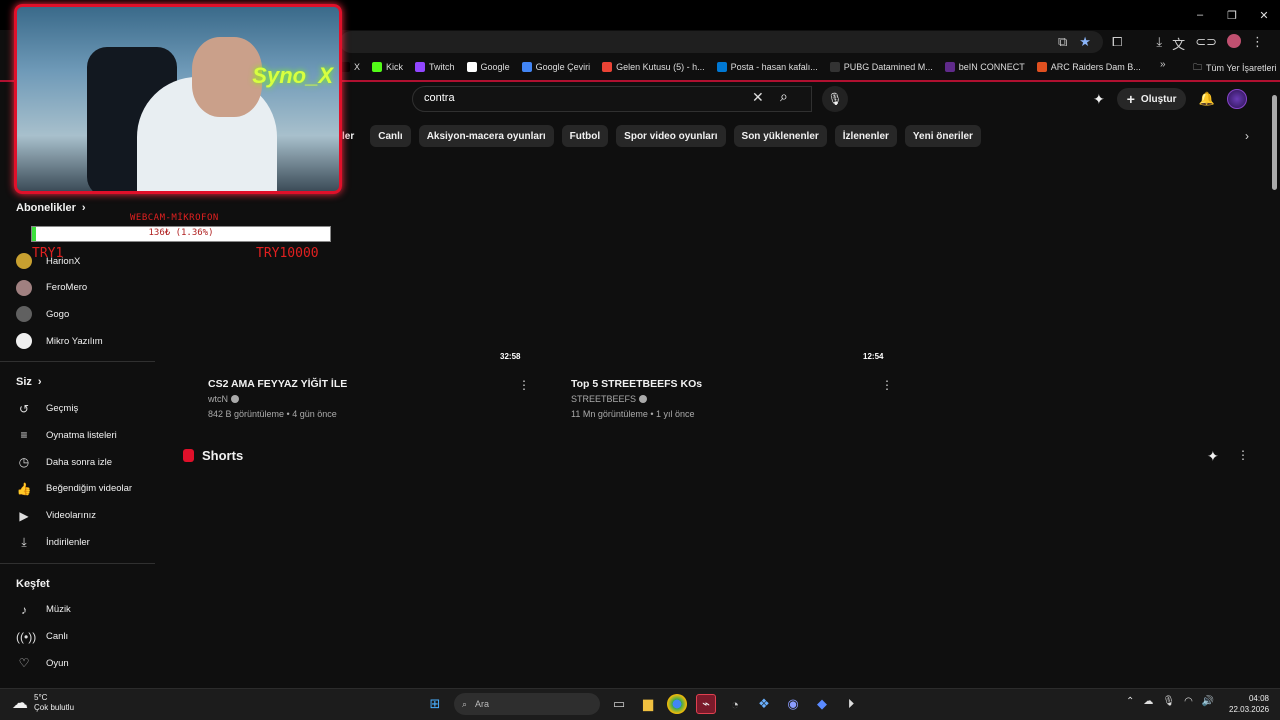 This screenshot has height=720, width=1280. What do you see at coordinates (57, 637) in the screenshot?
I see `sidebar-item-label: Canlı` at bounding box center [57, 637].